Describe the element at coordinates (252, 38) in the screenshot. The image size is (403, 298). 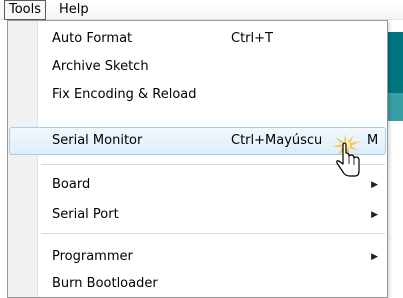
I see `menu-item-shortcut: Ctrl+T` at that location.